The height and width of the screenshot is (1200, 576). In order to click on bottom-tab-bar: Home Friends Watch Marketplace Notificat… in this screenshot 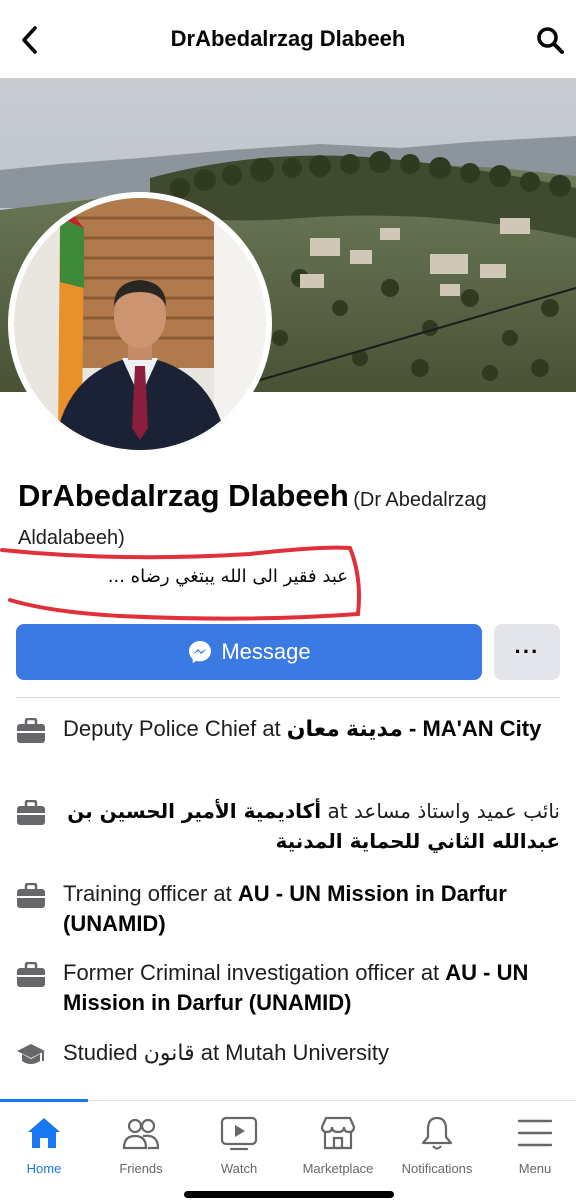, I will do `click(288, 1149)`.